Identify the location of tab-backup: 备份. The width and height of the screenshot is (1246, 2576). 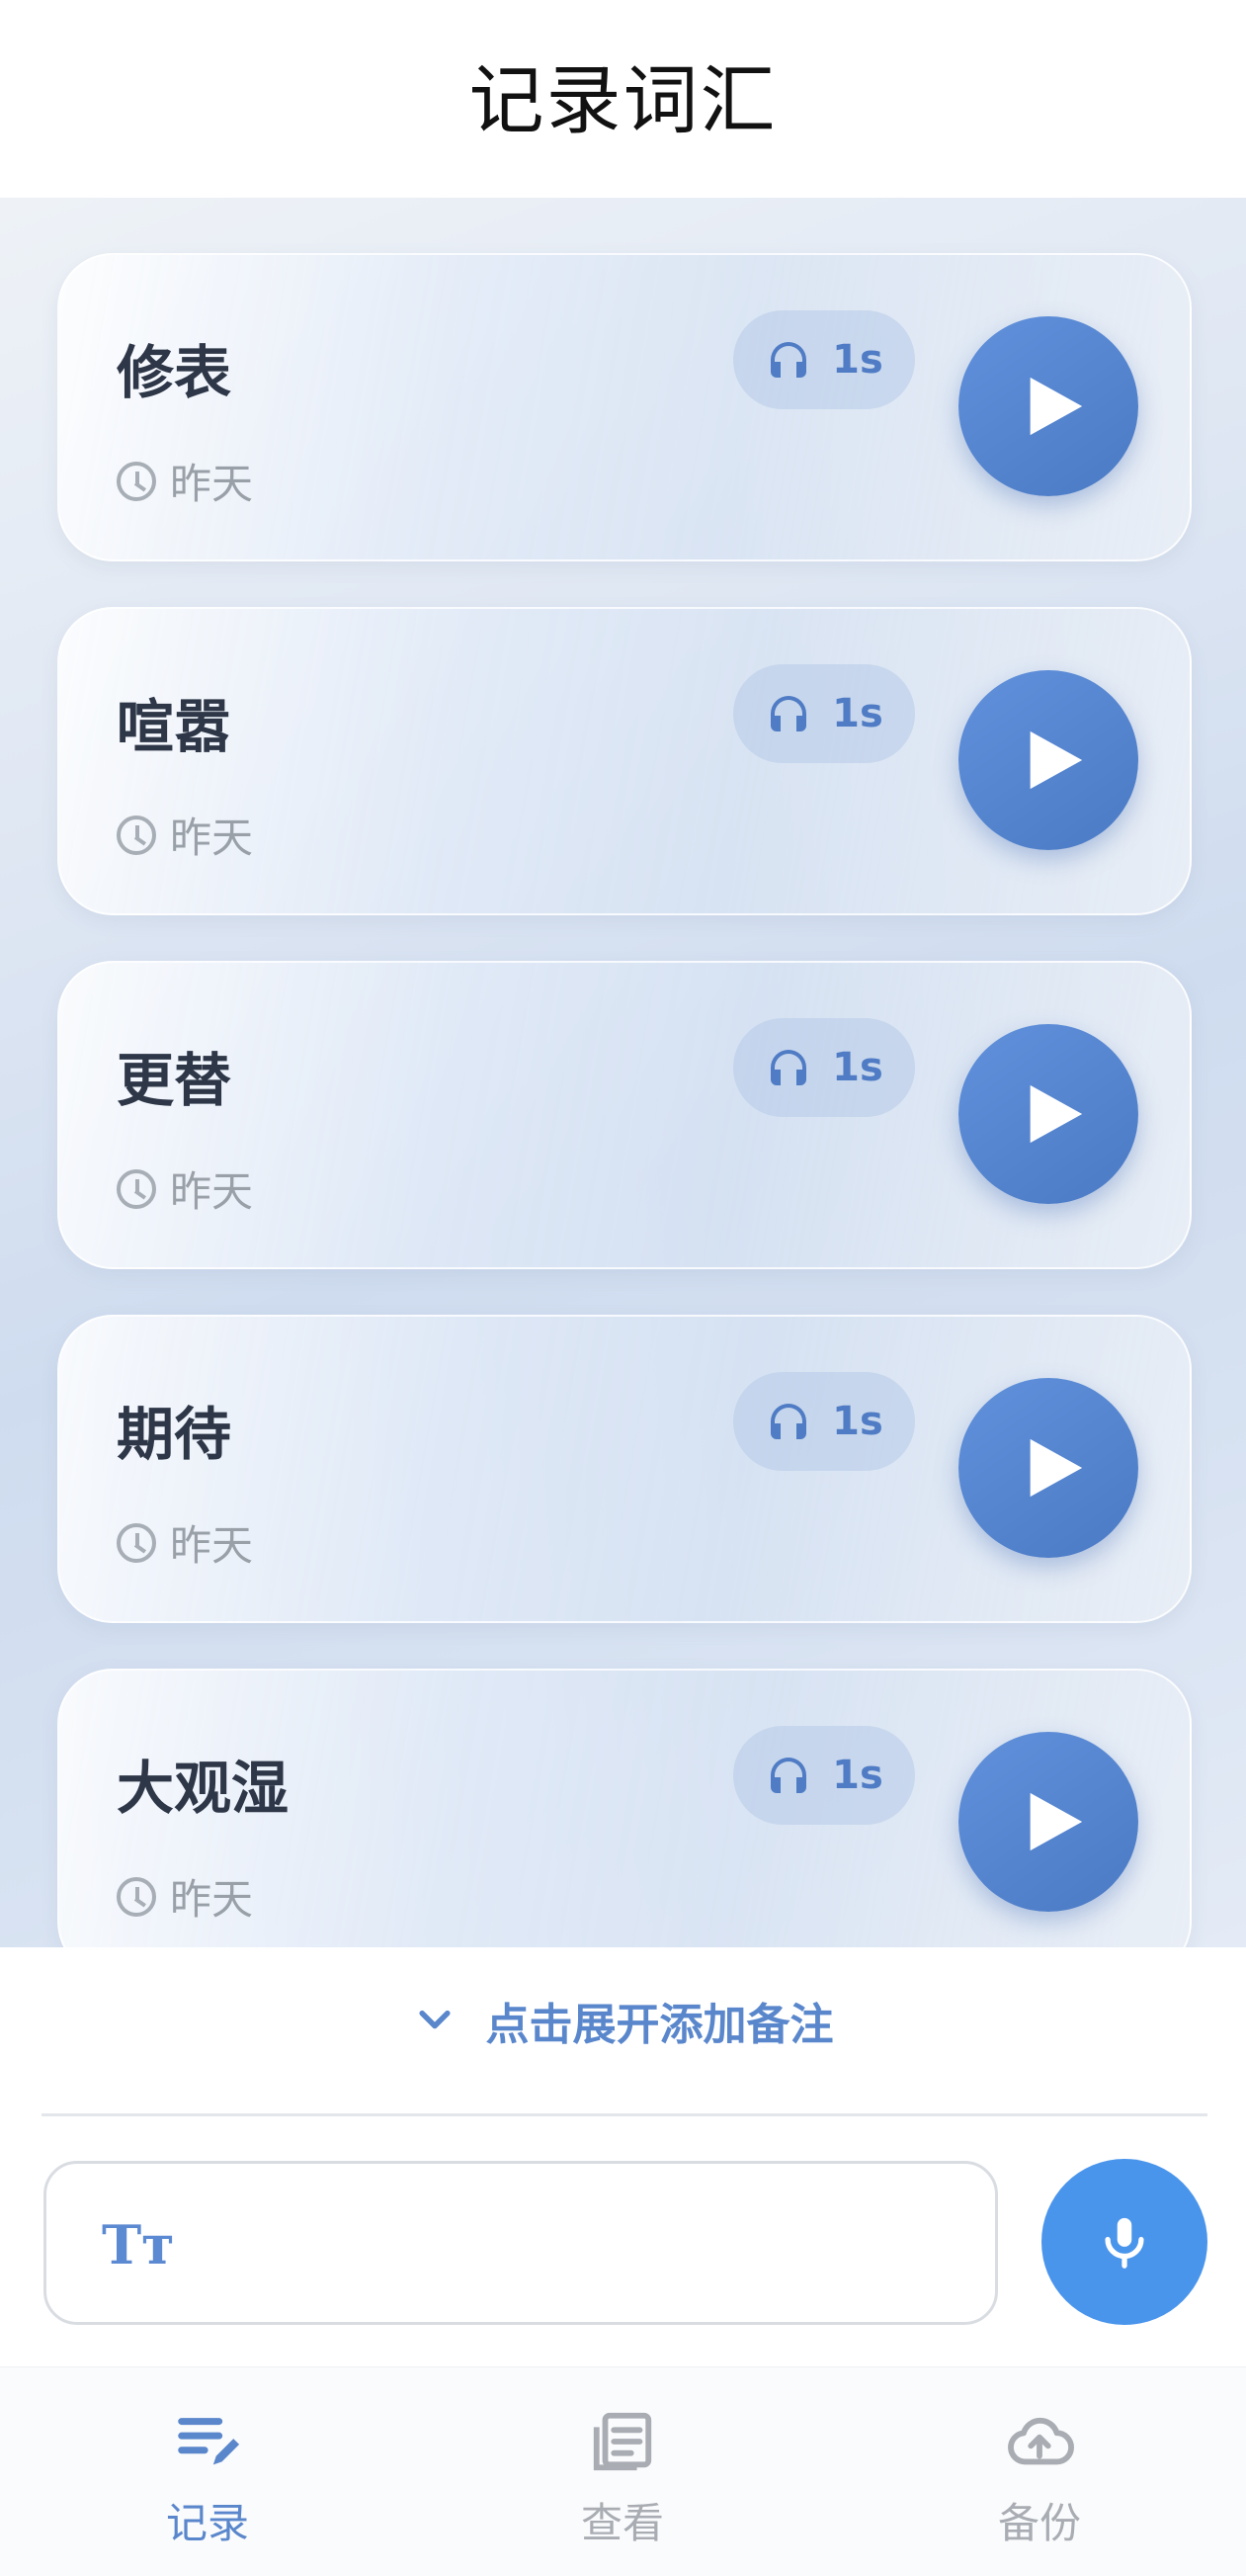
(1040, 2481).